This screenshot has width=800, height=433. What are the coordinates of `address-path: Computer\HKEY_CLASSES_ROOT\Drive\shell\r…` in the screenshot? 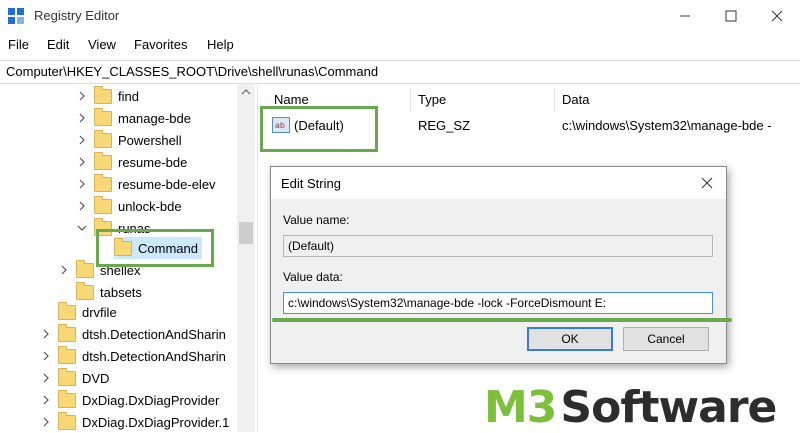 It's located at (192, 71).